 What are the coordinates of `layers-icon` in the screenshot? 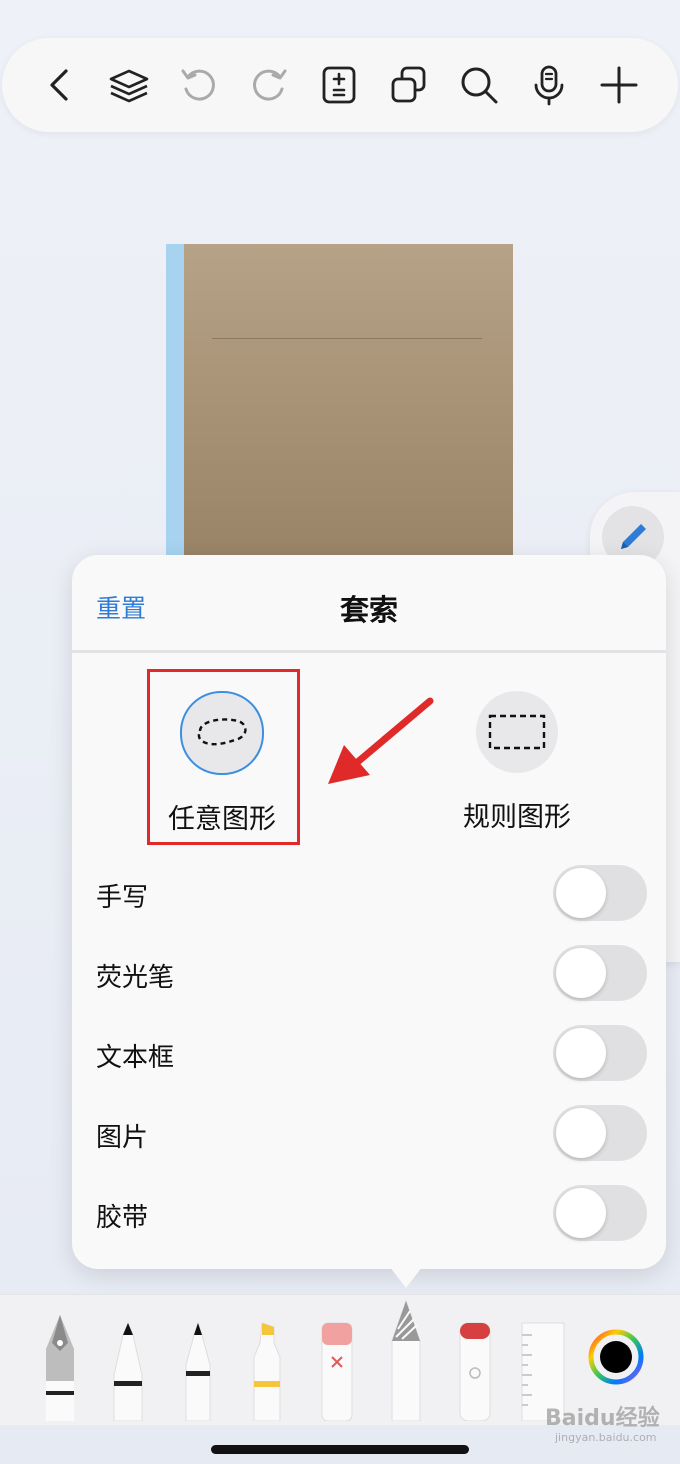 It's located at (129, 85).